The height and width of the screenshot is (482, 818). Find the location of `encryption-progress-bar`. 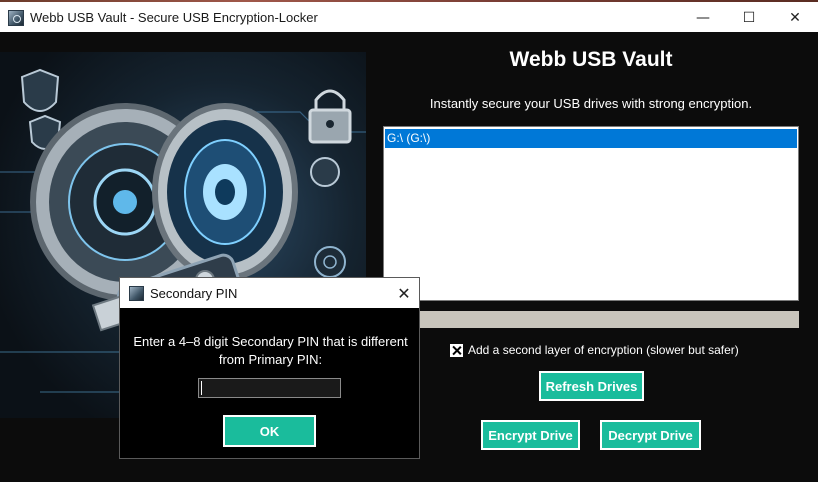

encryption-progress-bar is located at coordinates (609, 319).